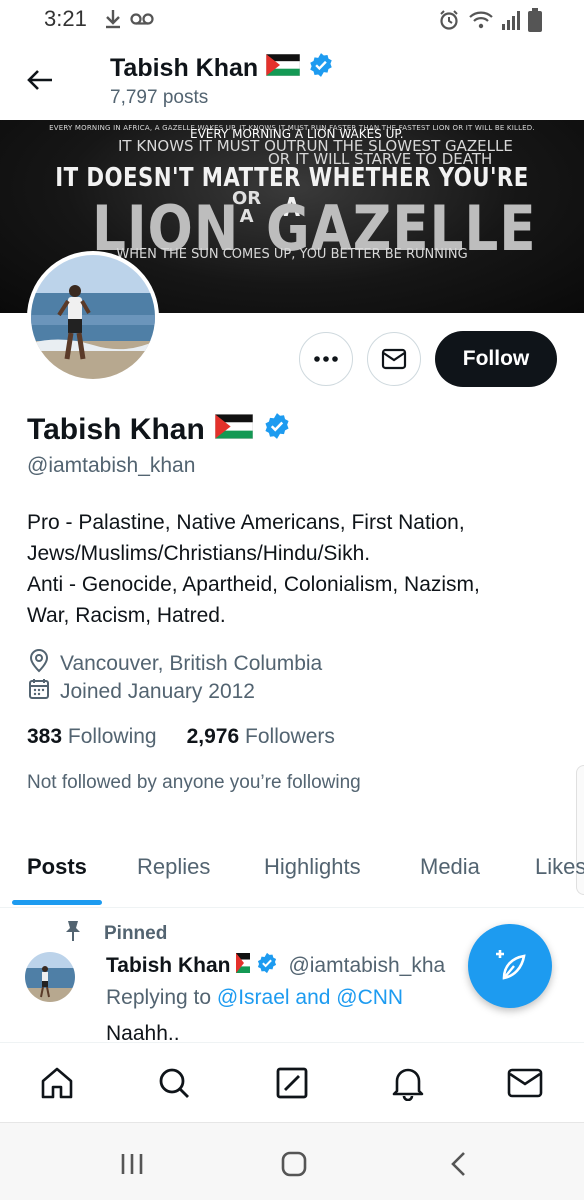 This screenshot has height=1200, width=584. I want to click on download-icon, so click(113, 21).